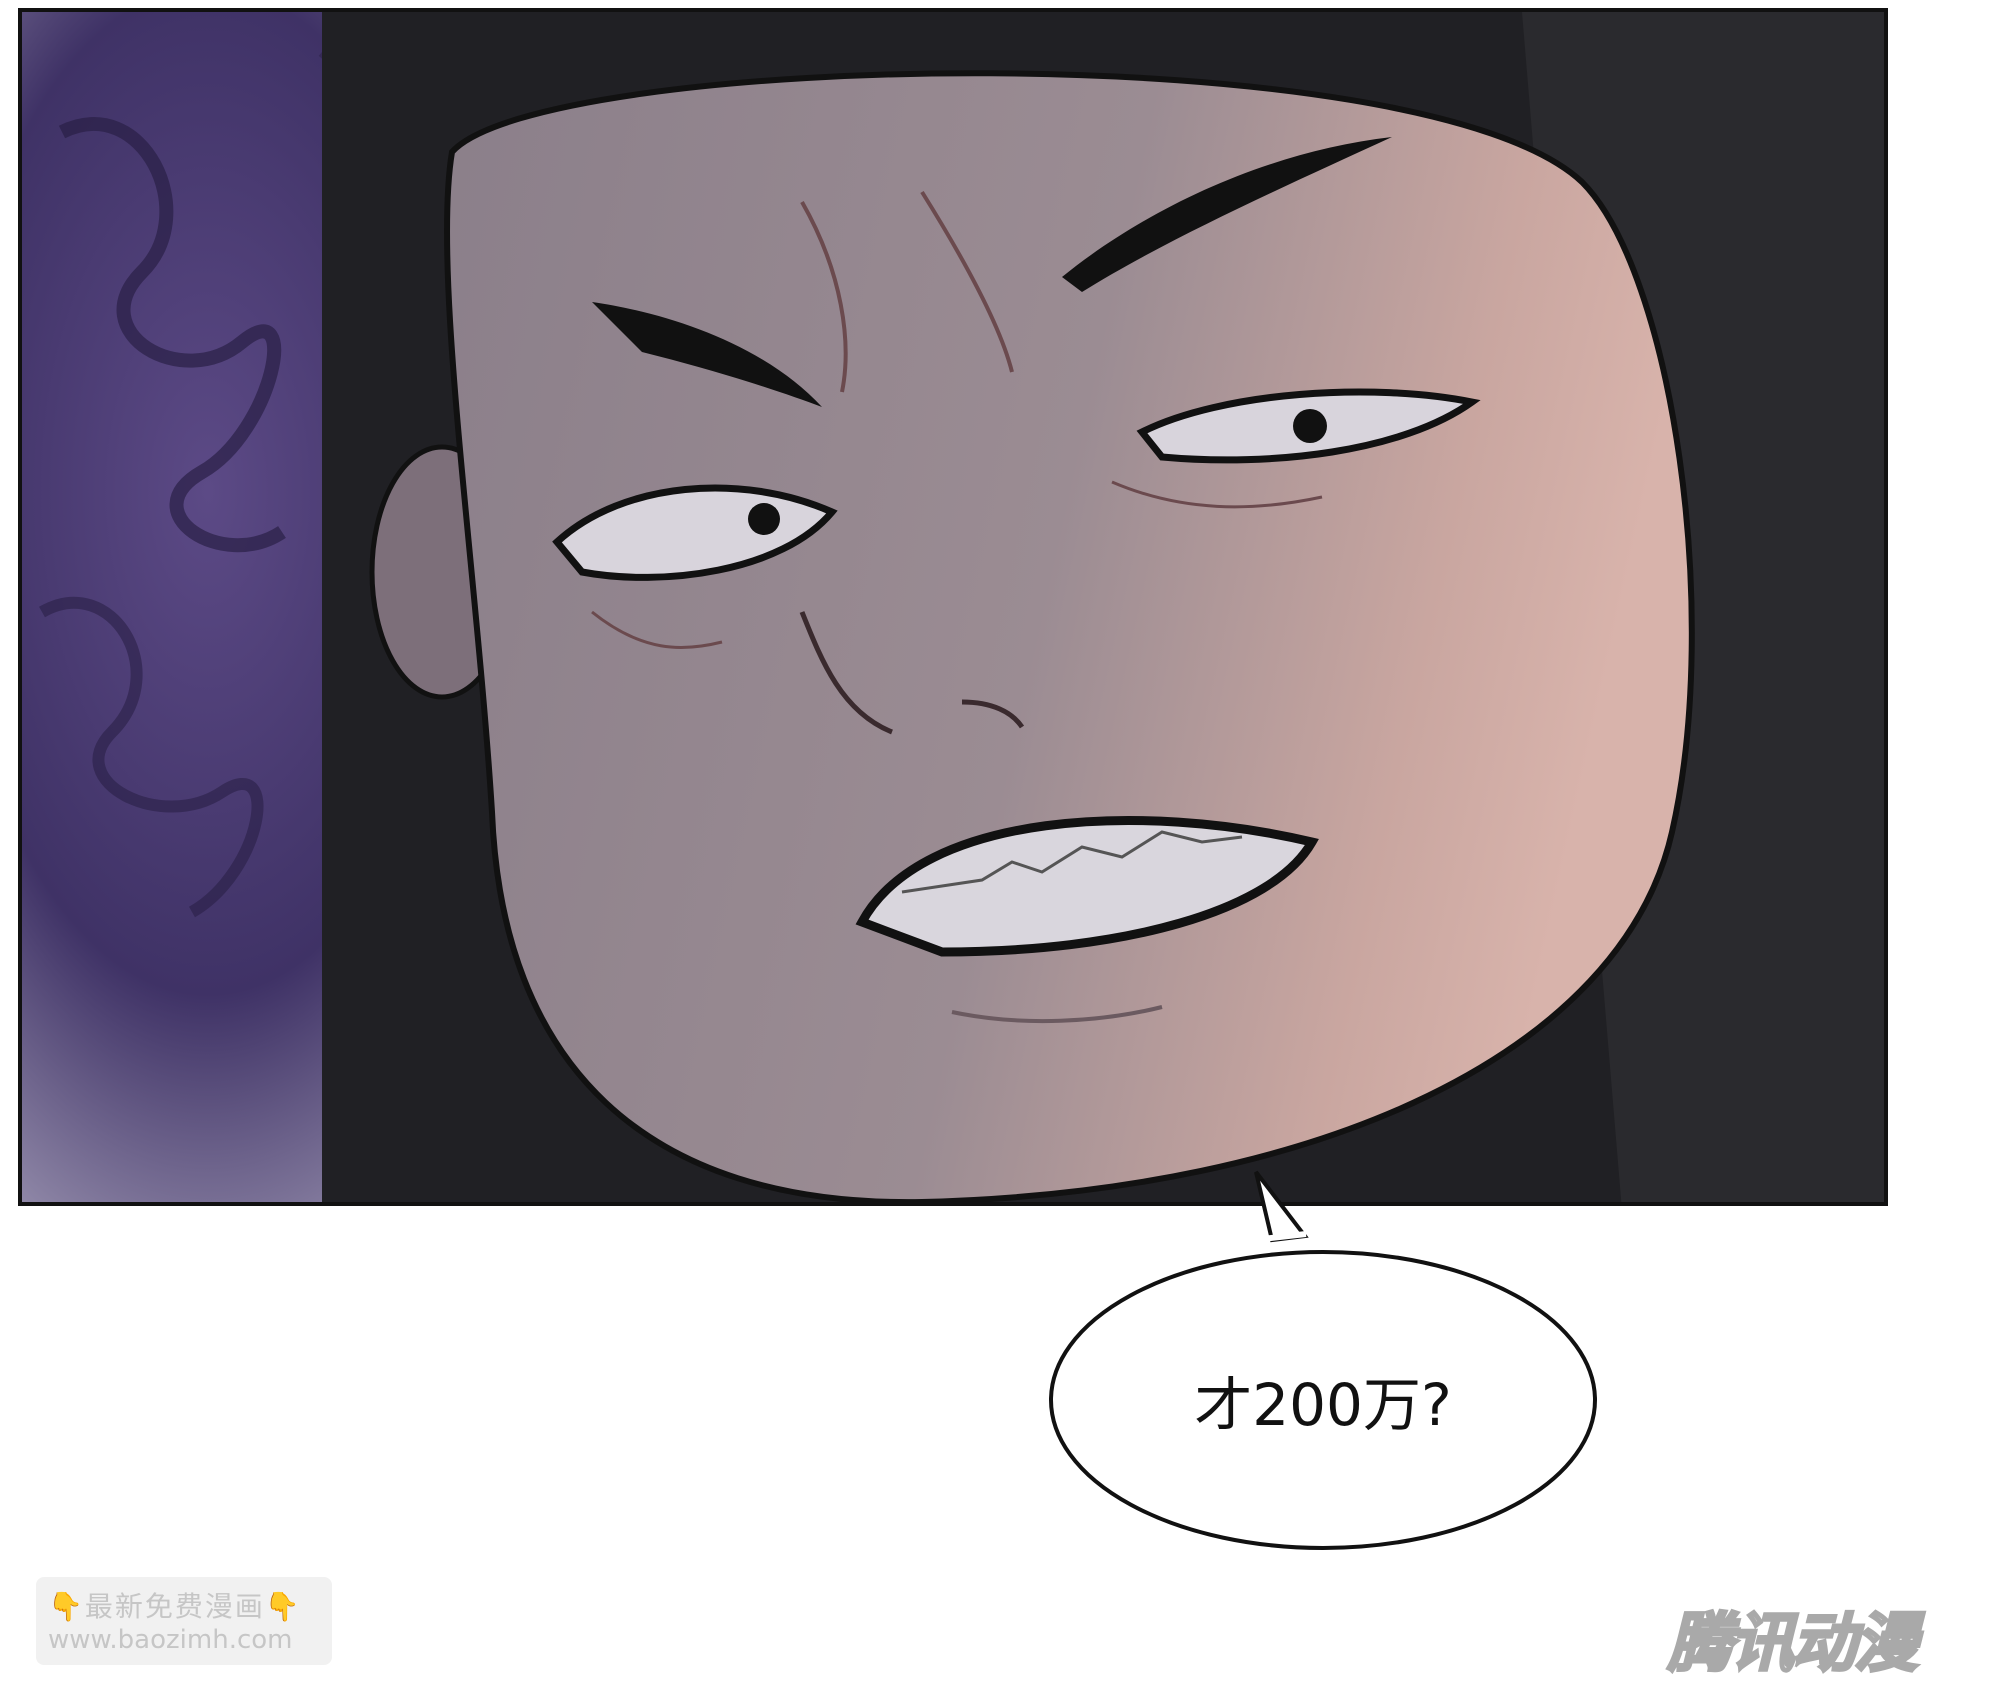 The height and width of the screenshot is (1684, 2000). I want to click on site-watermark: 👇最新免费漫画👇 www.baozimh.com, so click(184, 1621).